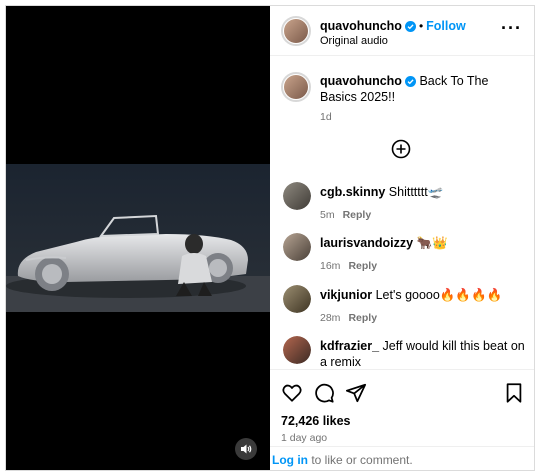  Describe the element at coordinates (356, 393) in the screenshot. I see `share-icon` at that location.